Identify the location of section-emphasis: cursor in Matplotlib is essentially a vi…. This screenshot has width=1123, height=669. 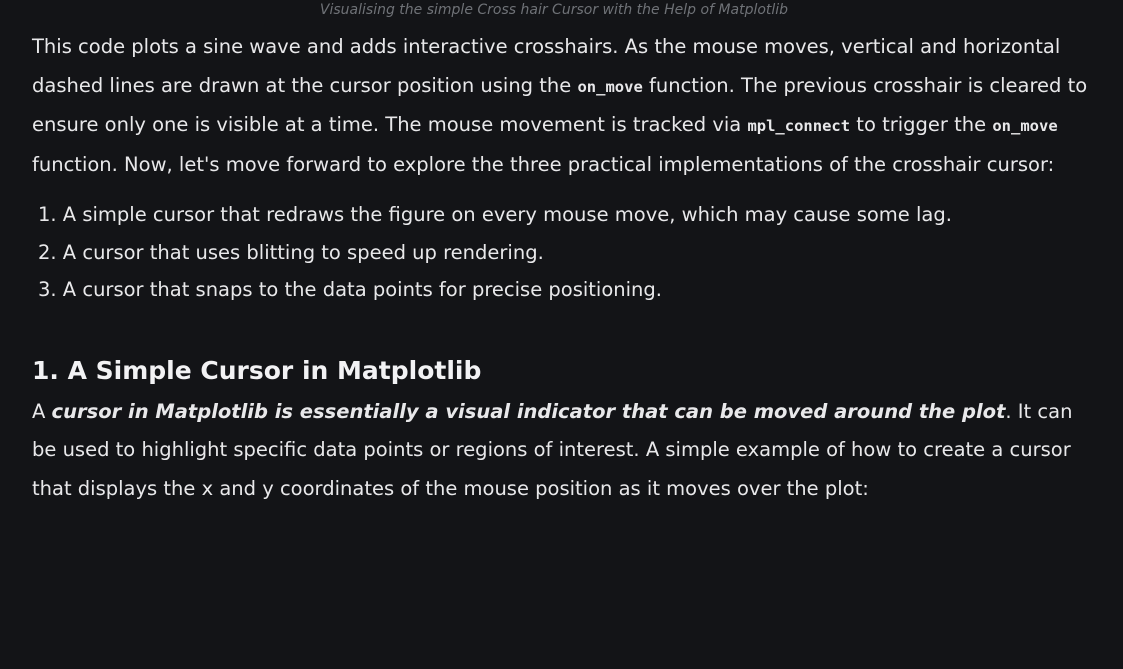
(528, 411).